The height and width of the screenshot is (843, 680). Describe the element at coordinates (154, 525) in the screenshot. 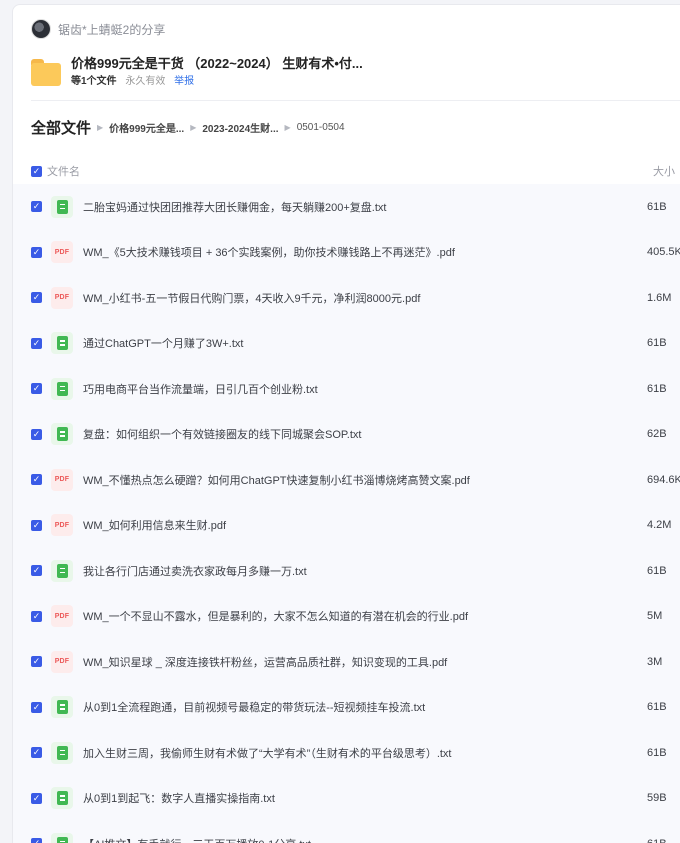

I see `file-name: WM_如何利用信息来生财.pdf` at that location.